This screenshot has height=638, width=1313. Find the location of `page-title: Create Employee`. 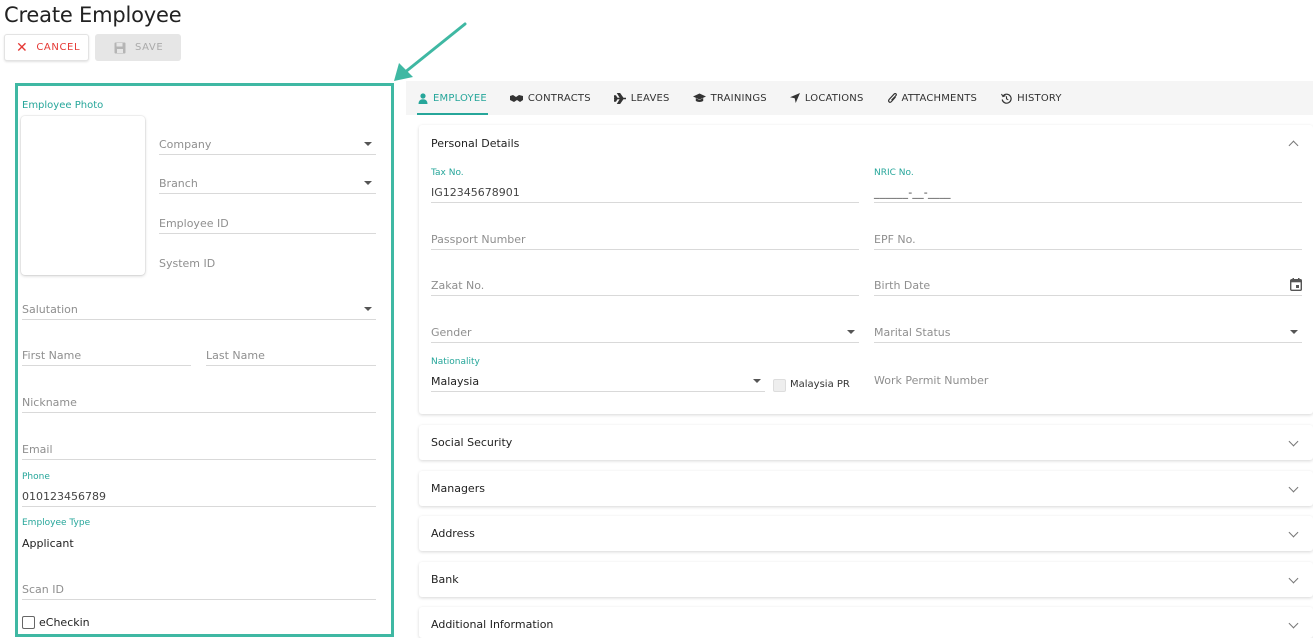

page-title: Create Employee is located at coordinates (93, 15).